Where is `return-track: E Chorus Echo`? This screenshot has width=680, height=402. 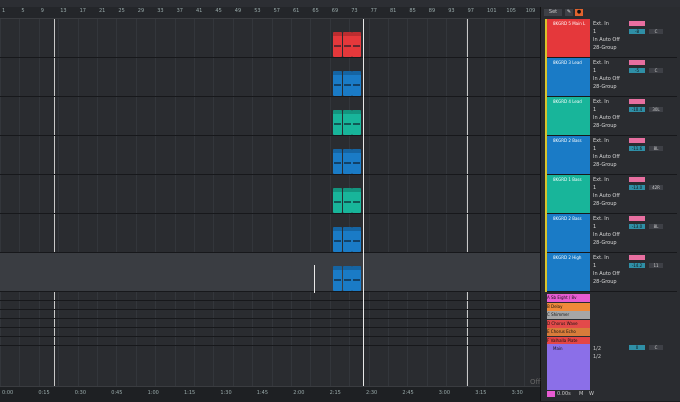
return-track: E Chorus Echo is located at coordinates (568, 332).